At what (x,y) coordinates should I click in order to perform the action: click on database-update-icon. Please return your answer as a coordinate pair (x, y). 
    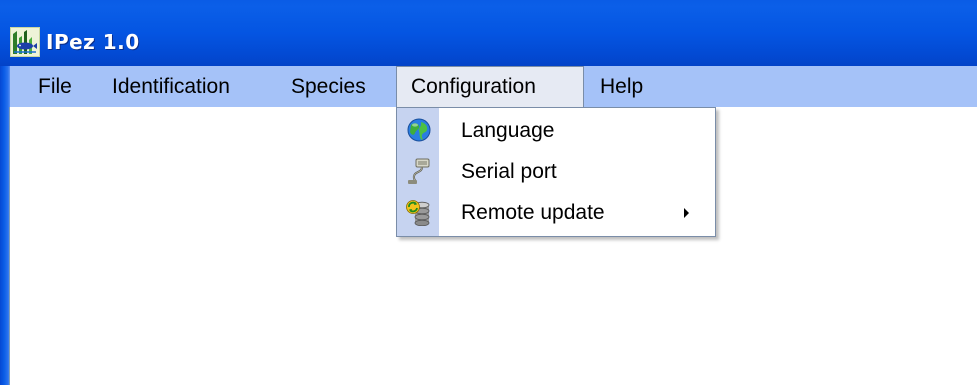
    Looking at the image, I should click on (419, 212).